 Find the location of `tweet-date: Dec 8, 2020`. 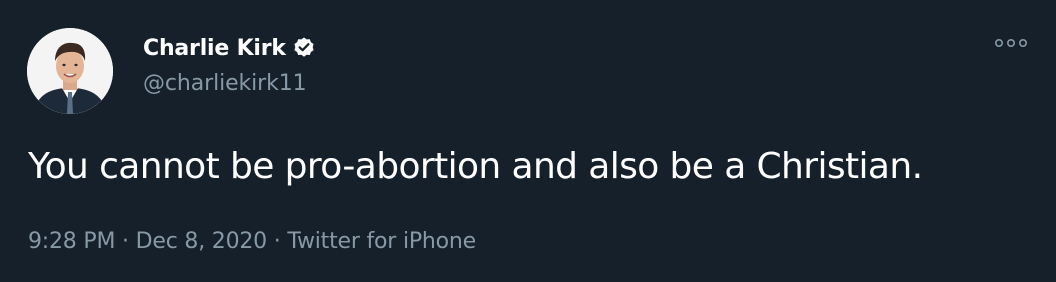

tweet-date: Dec 8, 2020 is located at coordinates (201, 241).